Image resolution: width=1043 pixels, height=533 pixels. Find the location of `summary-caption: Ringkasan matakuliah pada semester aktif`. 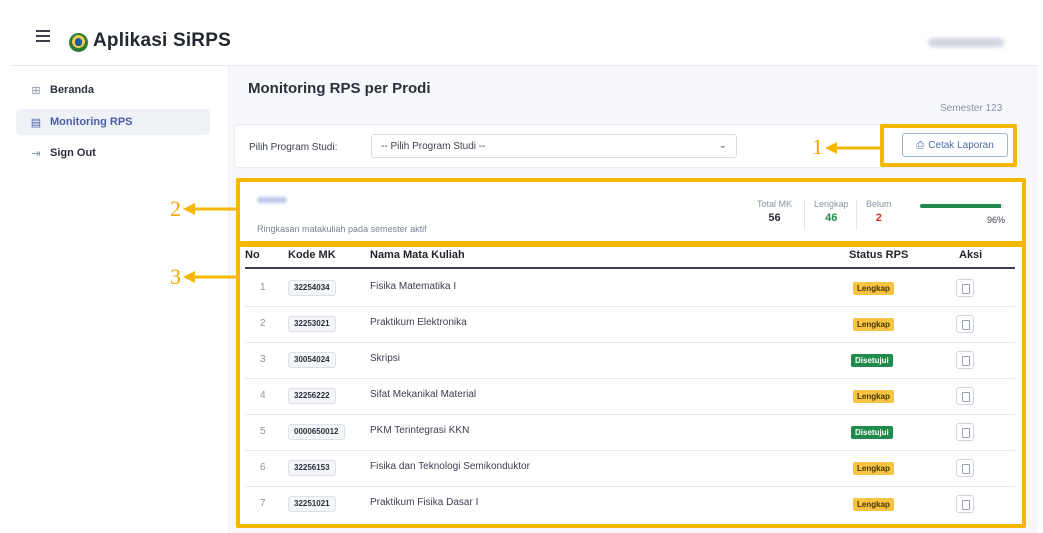

summary-caption: Ringkasan matakuliah pada semester aktif is located at coordinates (342, 229).